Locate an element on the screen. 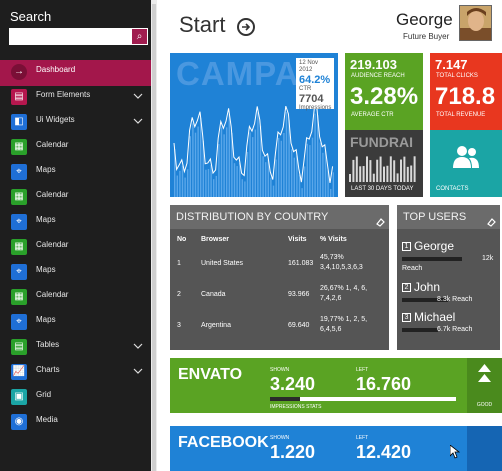 The width and height of the screenshot is (502, 471). ctr-label: CTR is located at coordinates (305, 89).